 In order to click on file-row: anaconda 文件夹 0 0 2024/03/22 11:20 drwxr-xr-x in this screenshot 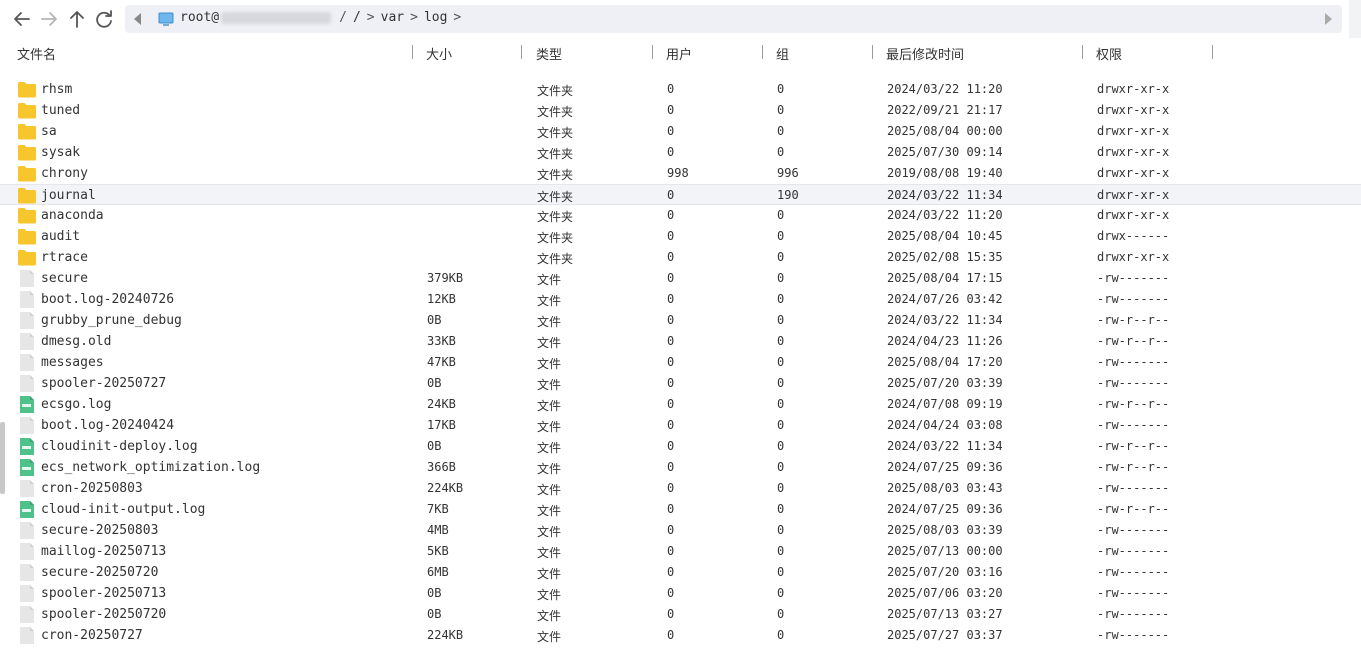, I will do `click(680, 215)`.